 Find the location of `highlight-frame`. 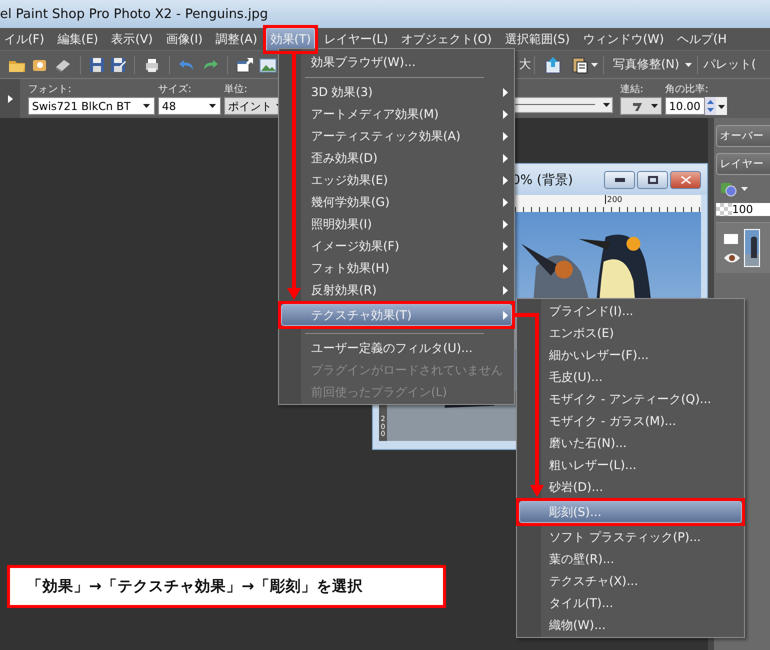

highlight-frame is located at coordinates (290, 39).